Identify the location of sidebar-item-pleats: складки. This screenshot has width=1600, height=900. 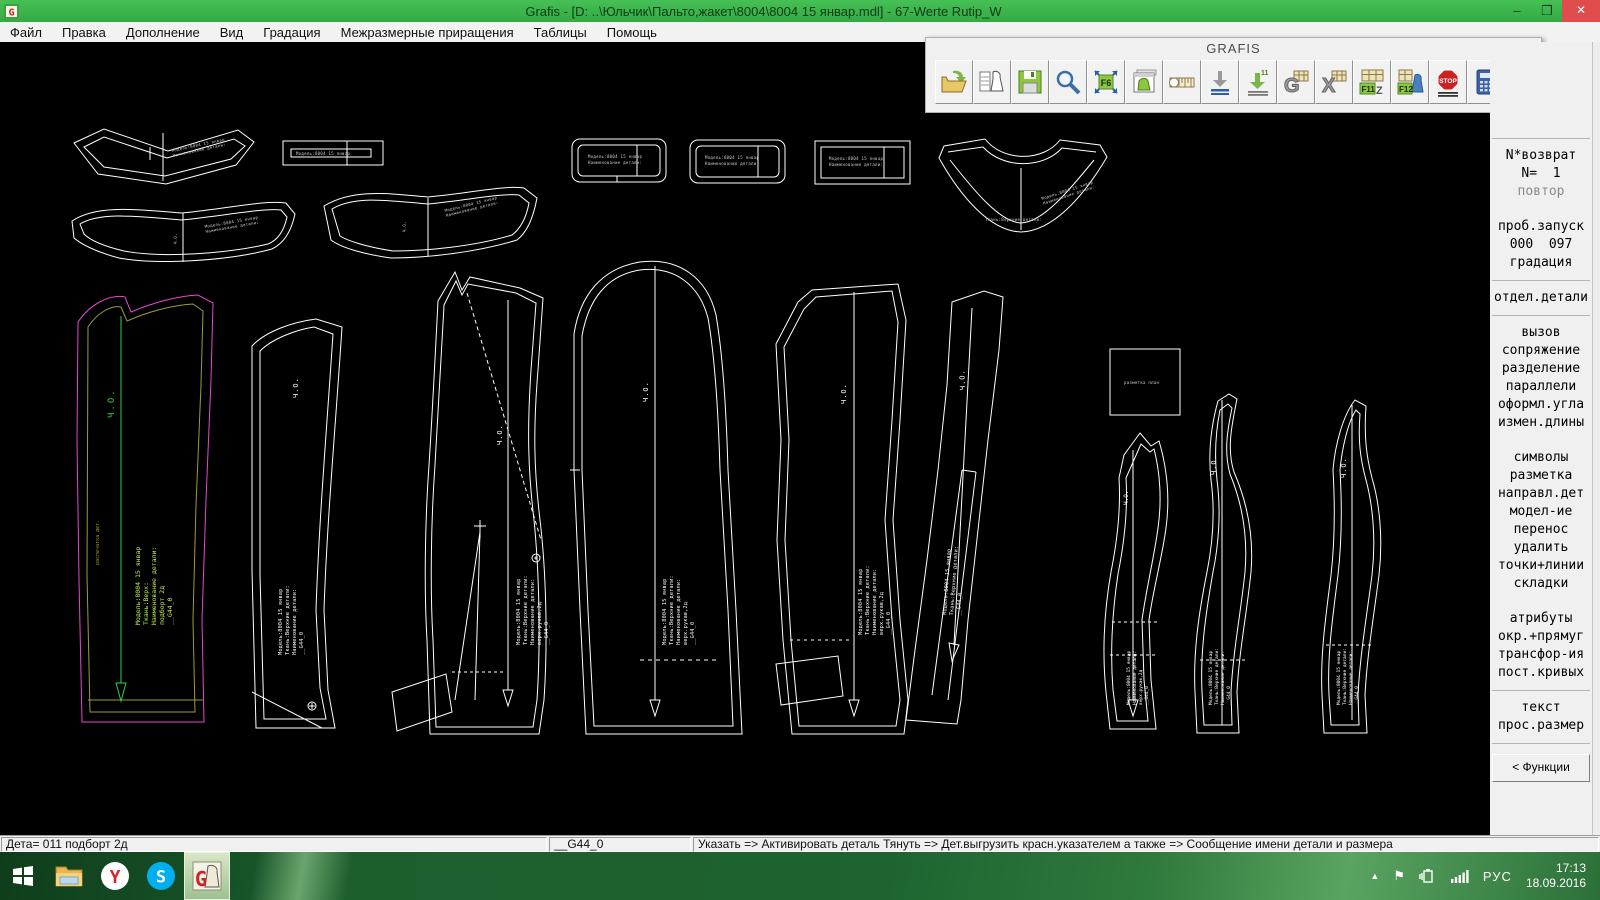
(1541, 584).